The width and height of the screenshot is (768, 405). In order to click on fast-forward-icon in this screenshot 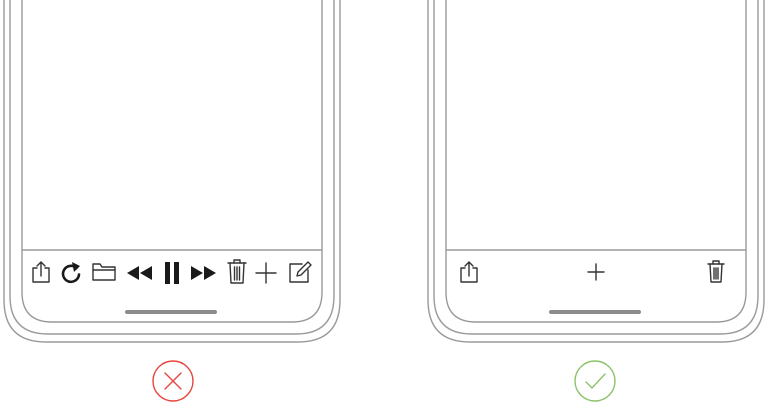, I will do `click(203, 273)`.